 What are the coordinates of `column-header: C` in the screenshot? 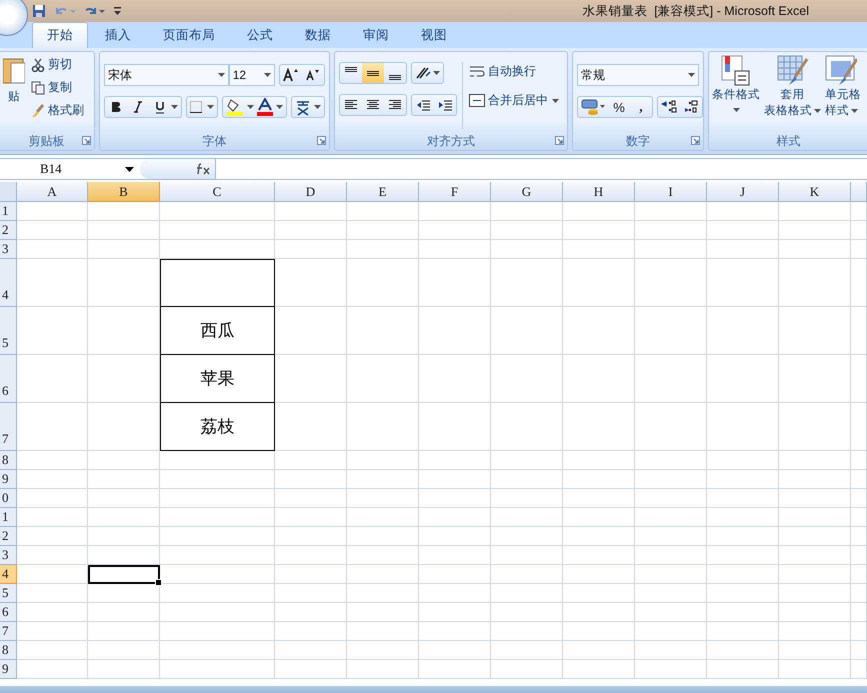 It's located at (217, 192).